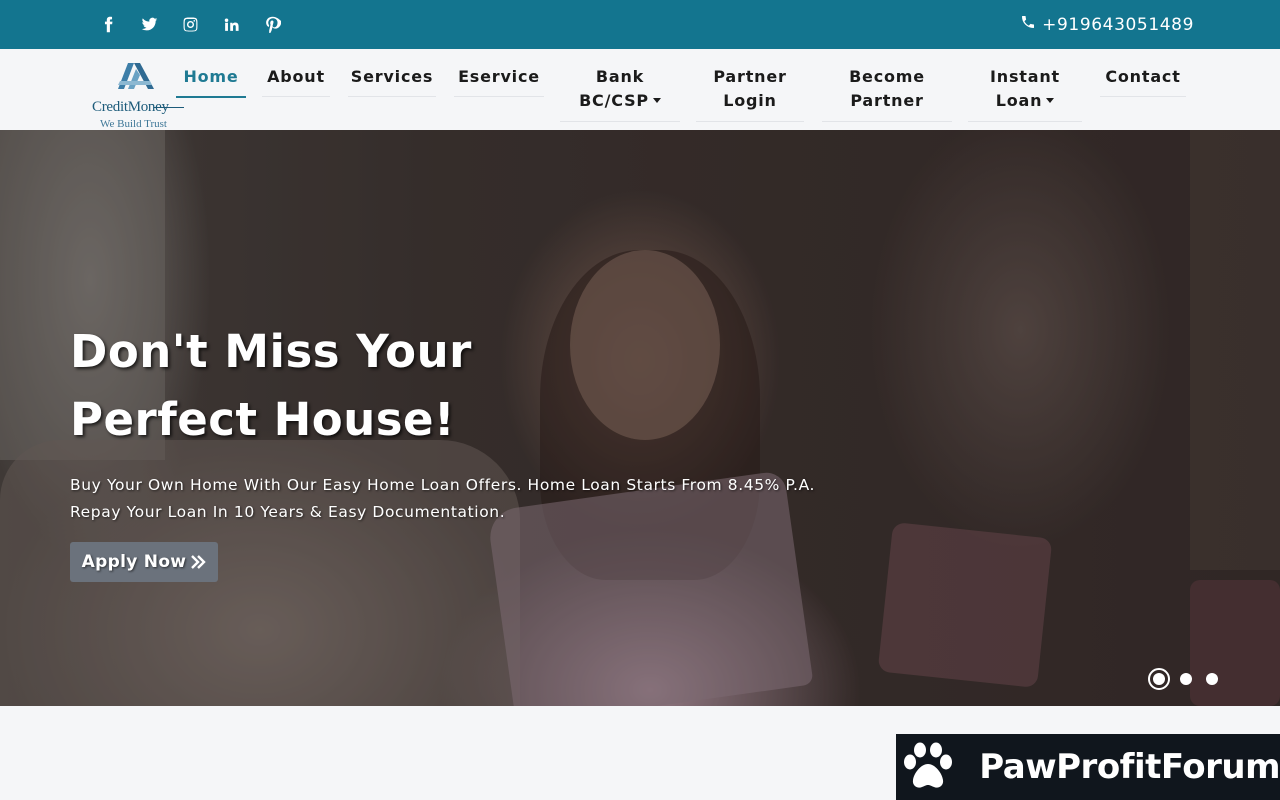  What do you see at coordinates (620, 76) in the screenshot?
I see `nav-label: Bank` at bounding box center [620, 76].